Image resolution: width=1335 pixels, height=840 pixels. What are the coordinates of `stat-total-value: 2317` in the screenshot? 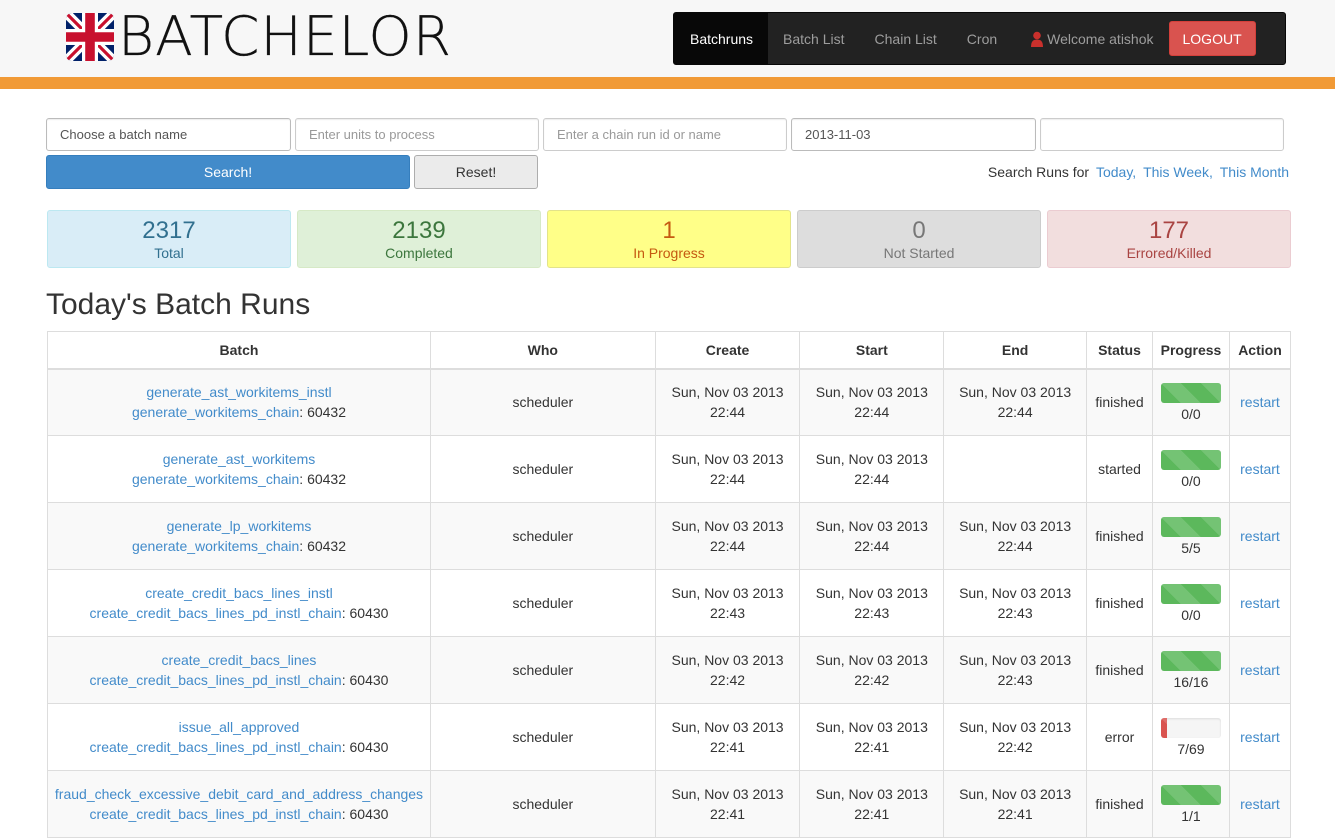 It's located at (169, 230).